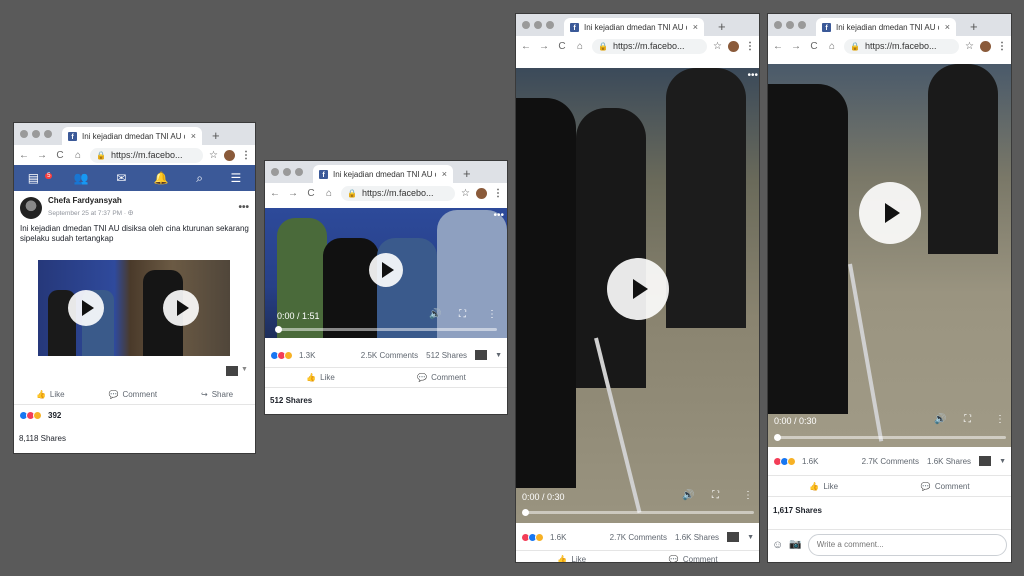 The image size is (1024, 576). I want to click on post-author: Chefa Fardyansyah, so click(90, 200).